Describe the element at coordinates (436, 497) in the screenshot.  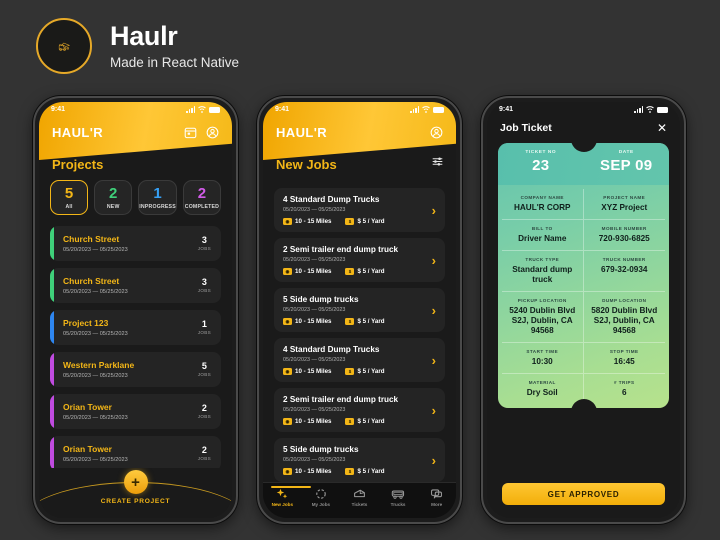
I see `tab-more: More` at that location.